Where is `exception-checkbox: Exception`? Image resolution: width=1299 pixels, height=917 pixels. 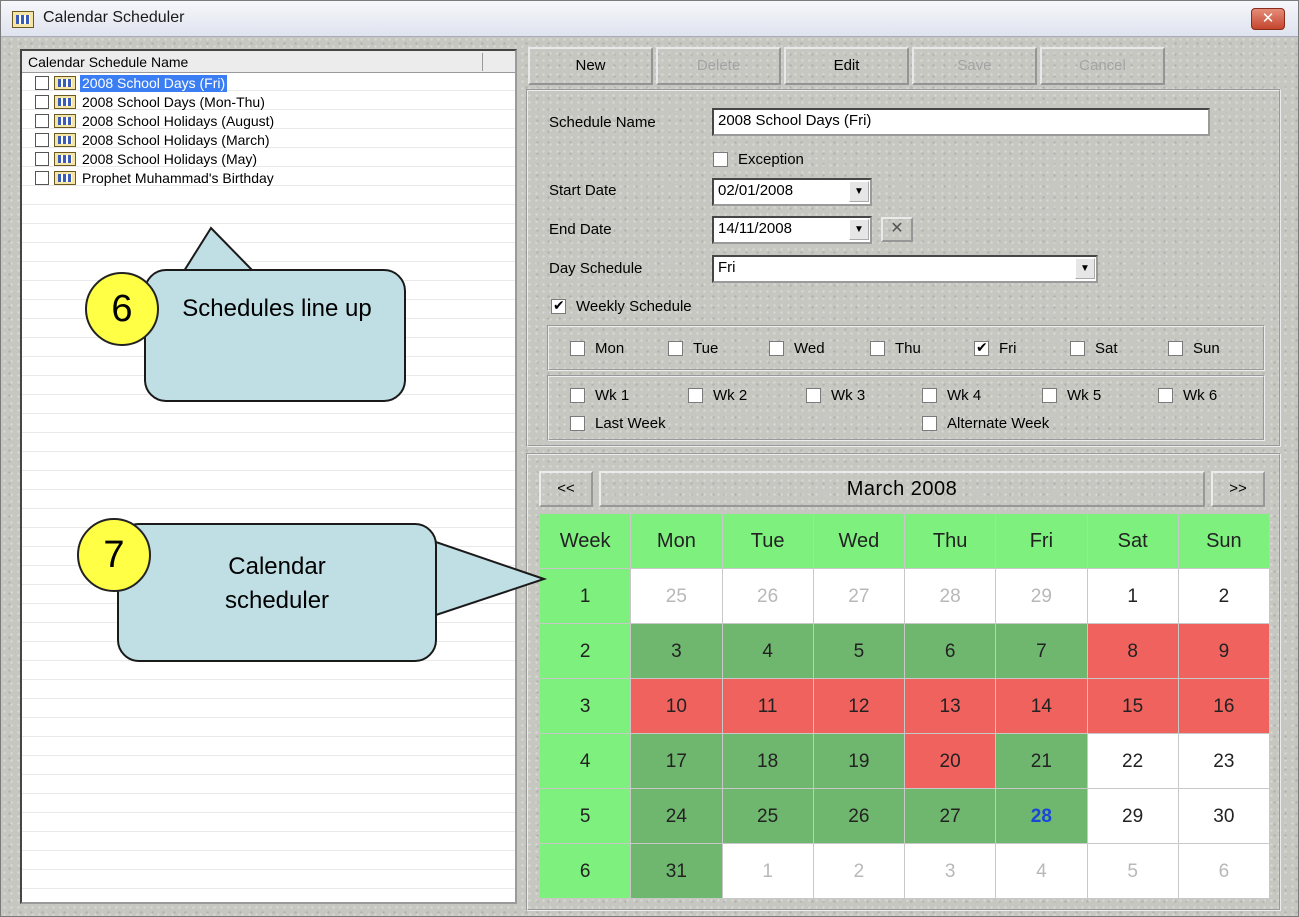
exception-checkbox: Exception is located at coordinates (758, 159).